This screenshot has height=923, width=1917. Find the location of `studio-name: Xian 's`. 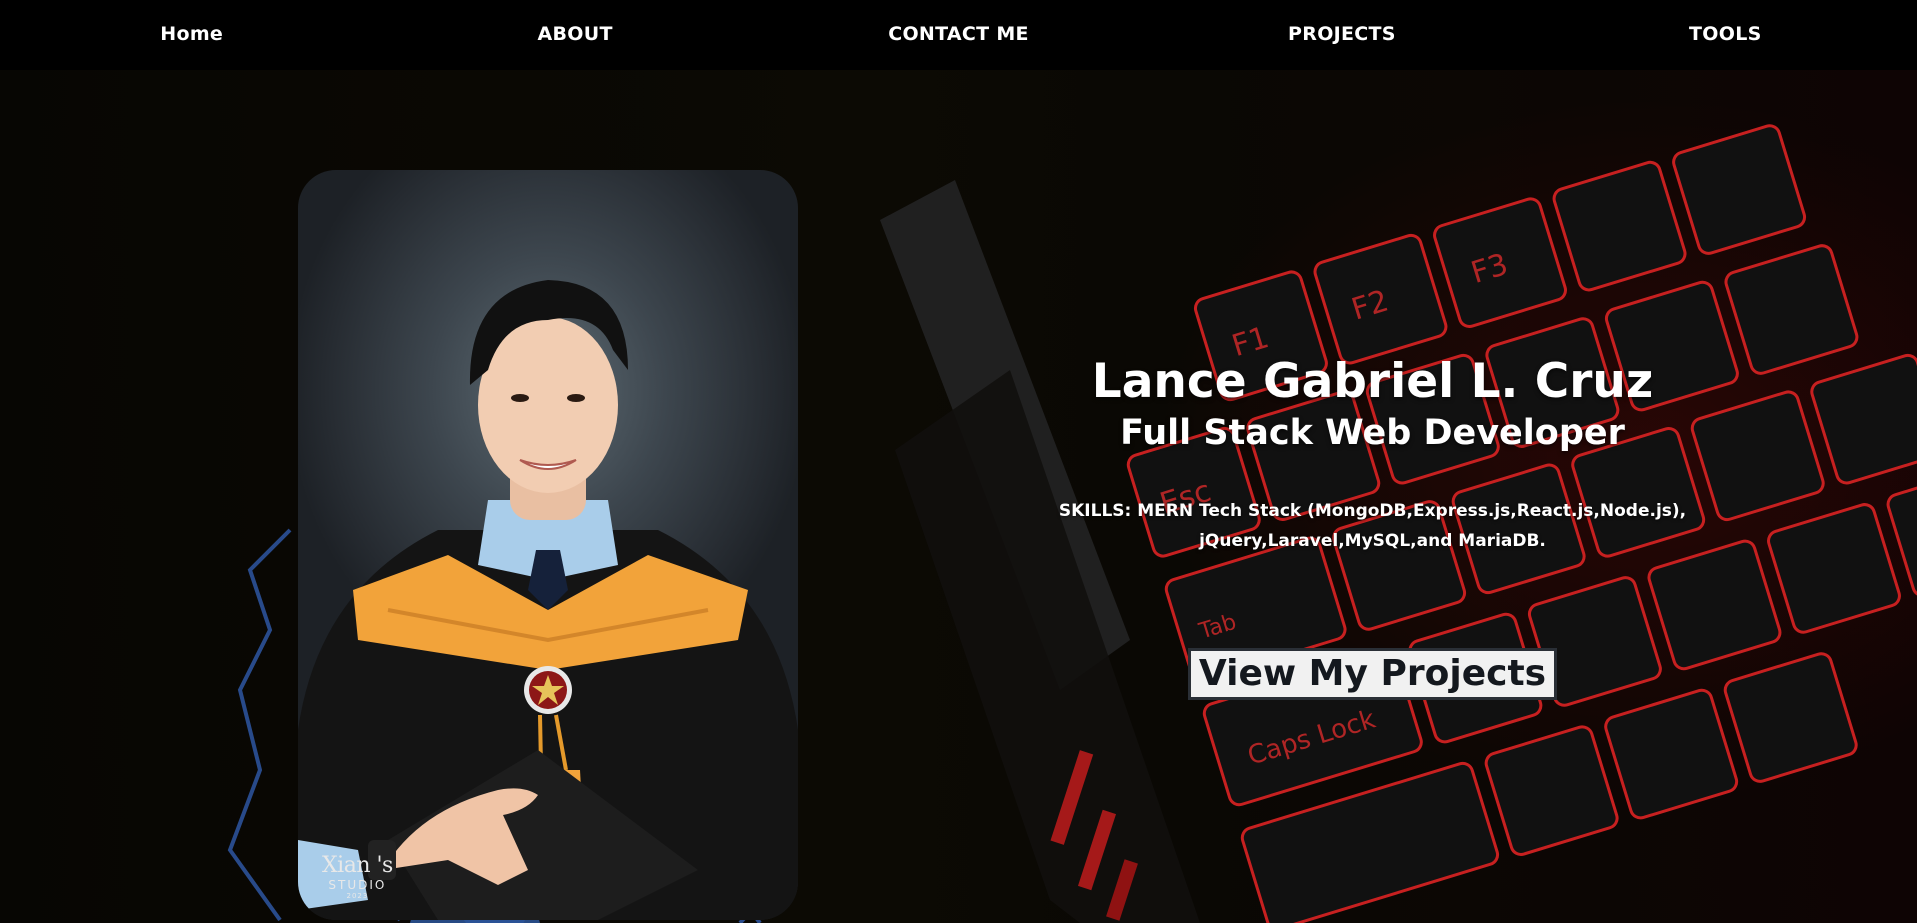

studio-name: Xian 's is located at coordinates (357, 865).